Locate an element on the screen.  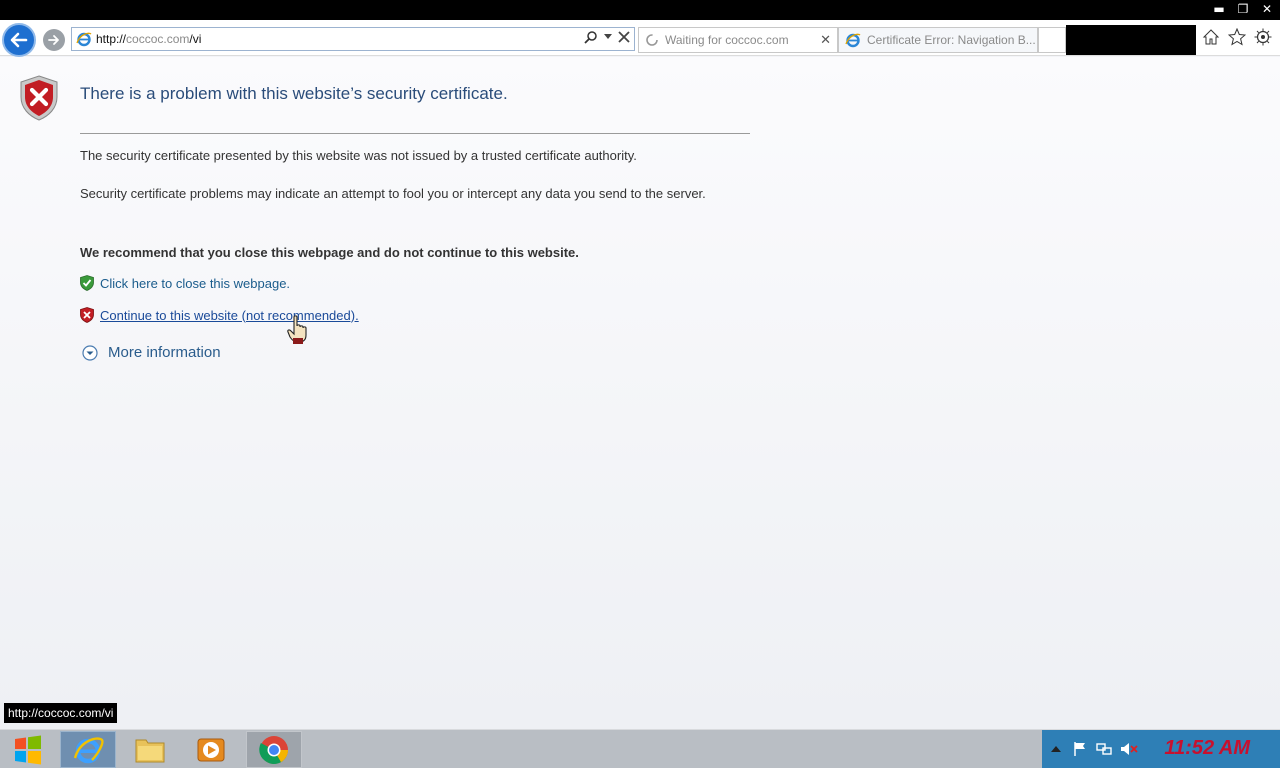
taskbar: 11:52 AM is located at coordinates (640, 748).